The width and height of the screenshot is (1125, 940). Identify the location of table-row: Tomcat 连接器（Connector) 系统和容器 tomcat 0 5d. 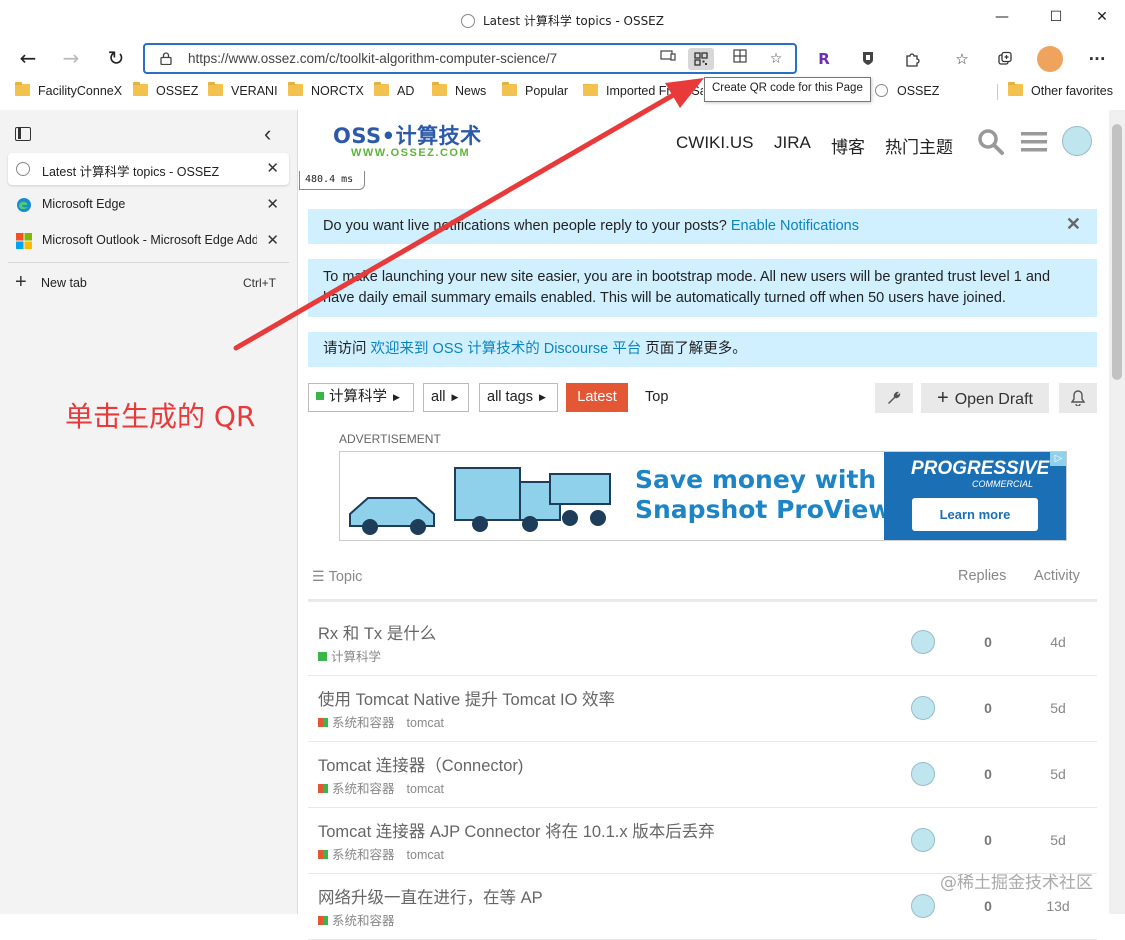
(702, 775).